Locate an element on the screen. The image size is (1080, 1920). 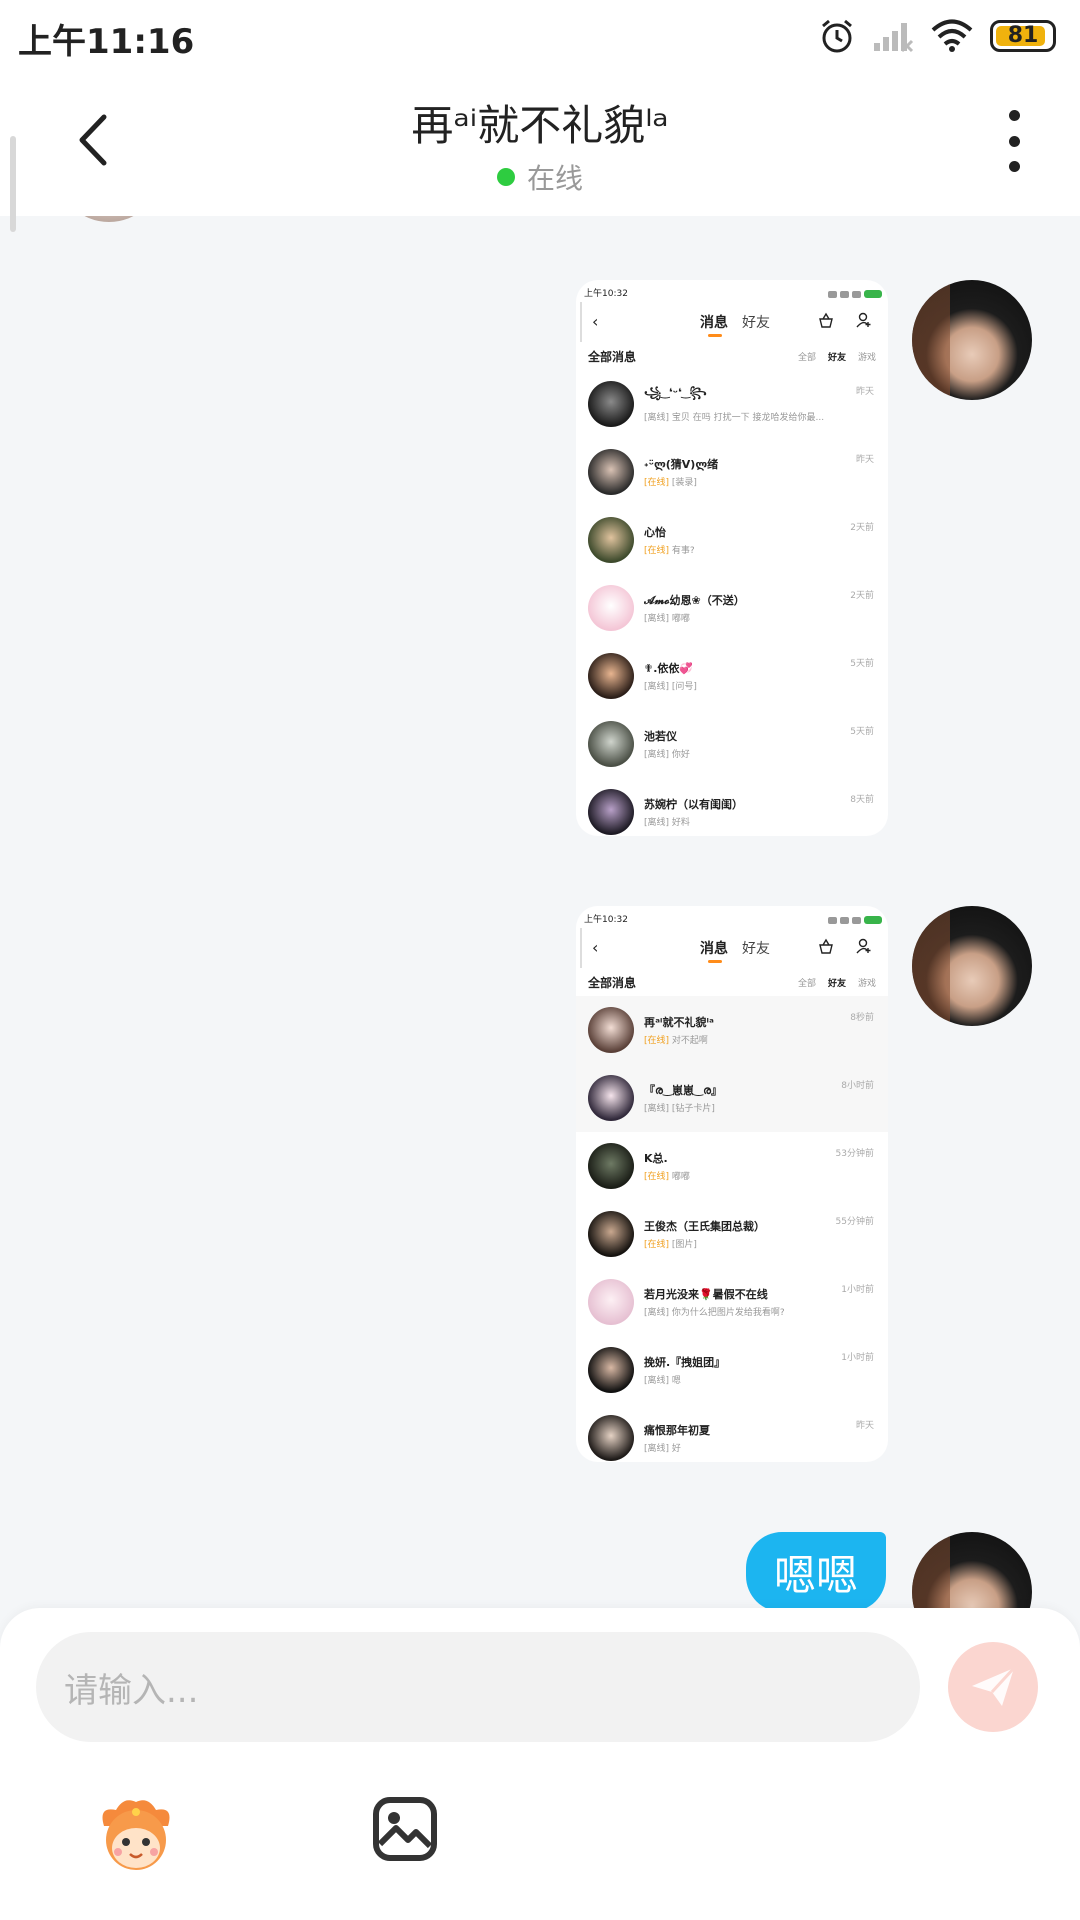
send-button is located at coordinates (993, 1687).